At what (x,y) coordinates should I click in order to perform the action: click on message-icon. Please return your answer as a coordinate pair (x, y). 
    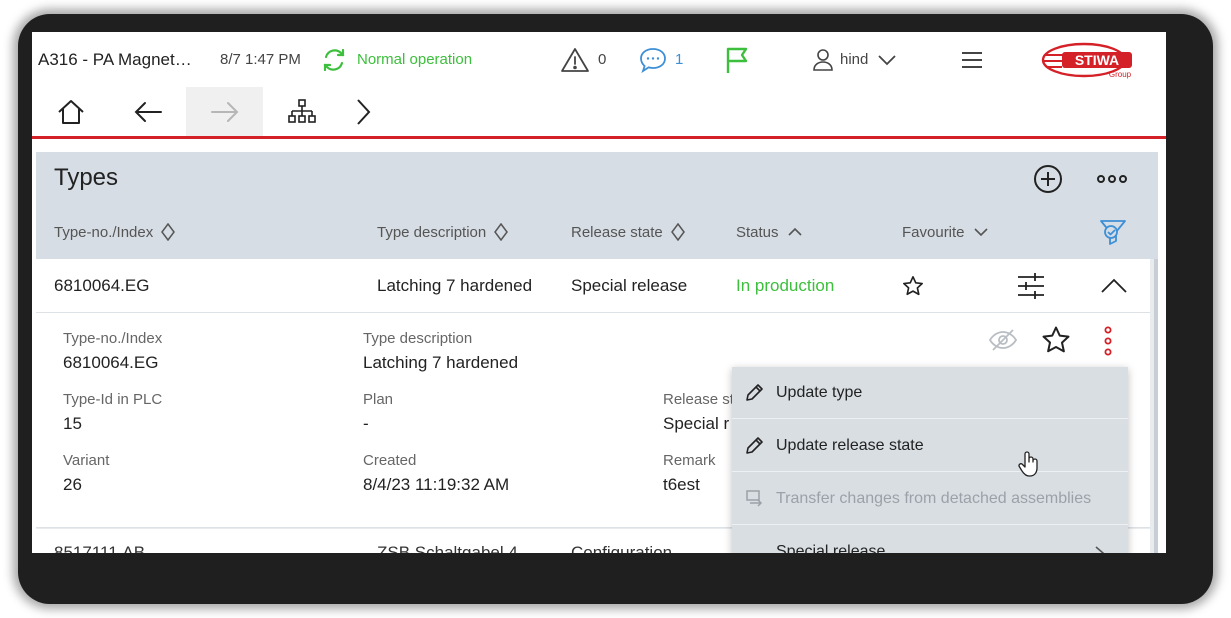
    Looking at the image, I should click on (653, 59).